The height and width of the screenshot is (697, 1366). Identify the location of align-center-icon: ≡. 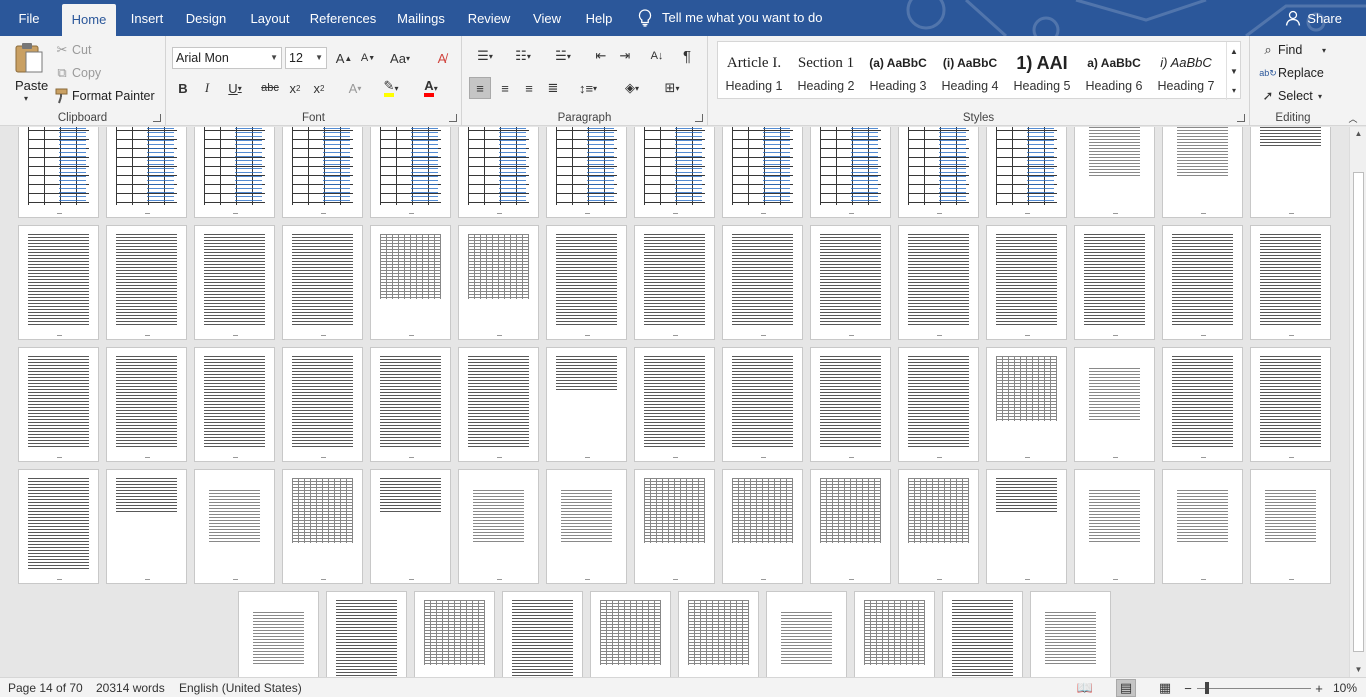
(505, 88).